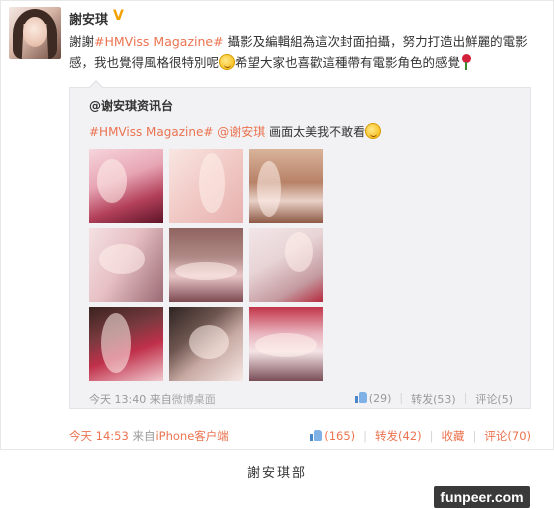  I want to click on site-watermark: funpeer.com, so click(482, 497).